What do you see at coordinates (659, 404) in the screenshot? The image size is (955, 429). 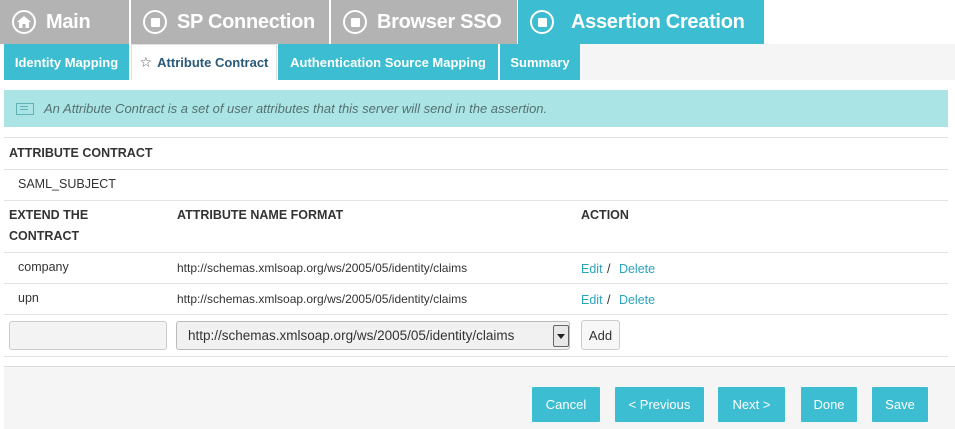 I see `previous-button: < Previous` at bounding box center [659, 404].